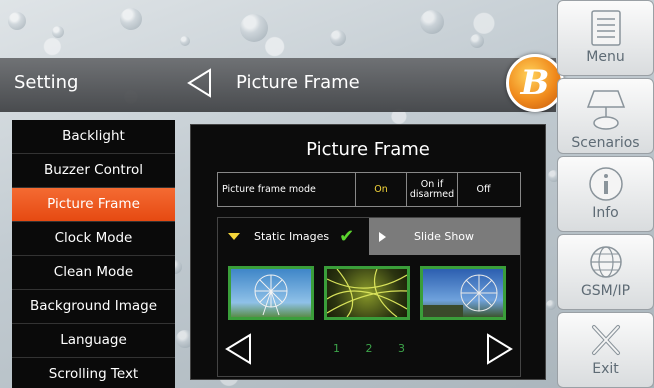 This screenshot has width=654, height=388. I want to click on play-right-icon, so click(382, 236).